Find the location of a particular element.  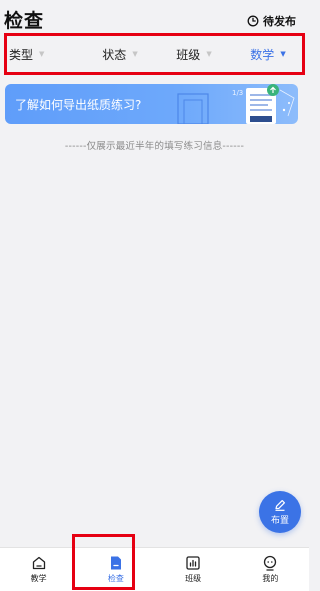

filter-bar: 类型 ▼ 状态 ▼ 班级 ▼ 数学 ▼ is located at coordinates (155, 54).